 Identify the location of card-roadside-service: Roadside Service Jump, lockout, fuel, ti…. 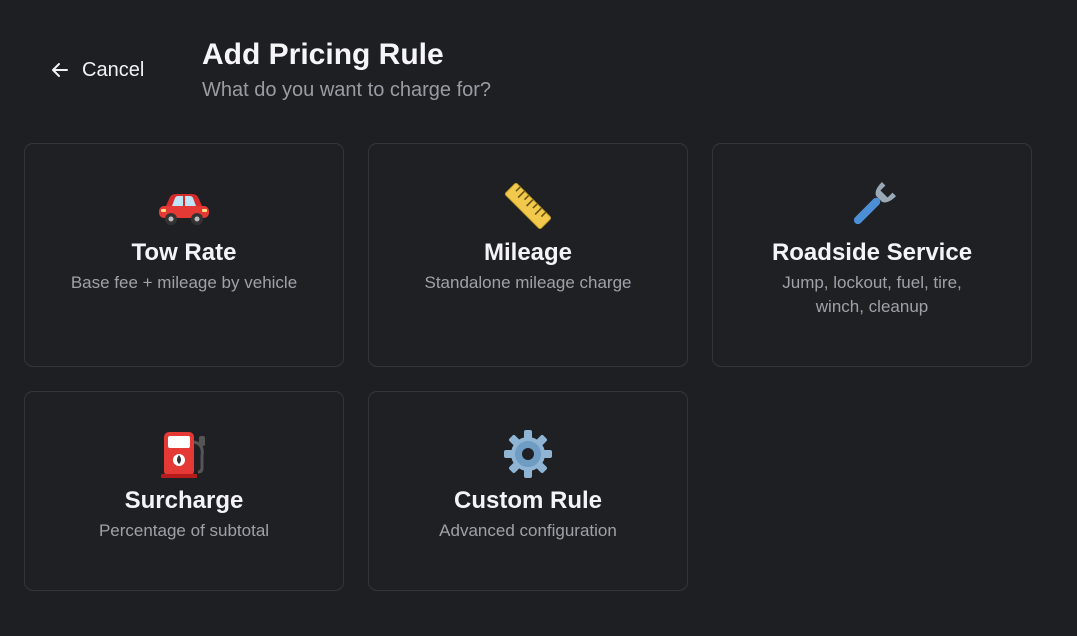
(872, 255).